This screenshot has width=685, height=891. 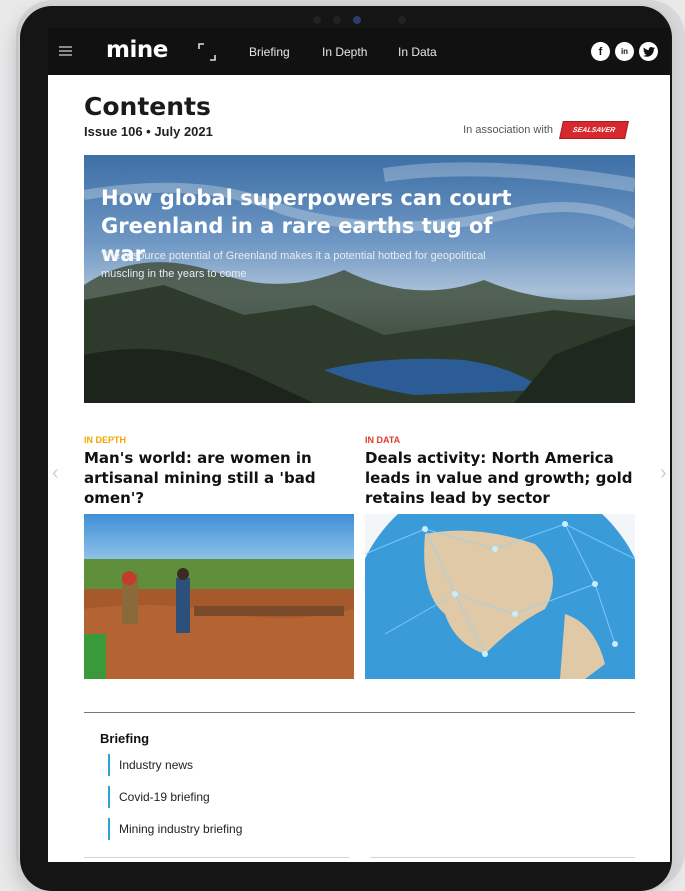 I want to click on nav-link-in-depth: In Depth, so click(x=344, y=52).